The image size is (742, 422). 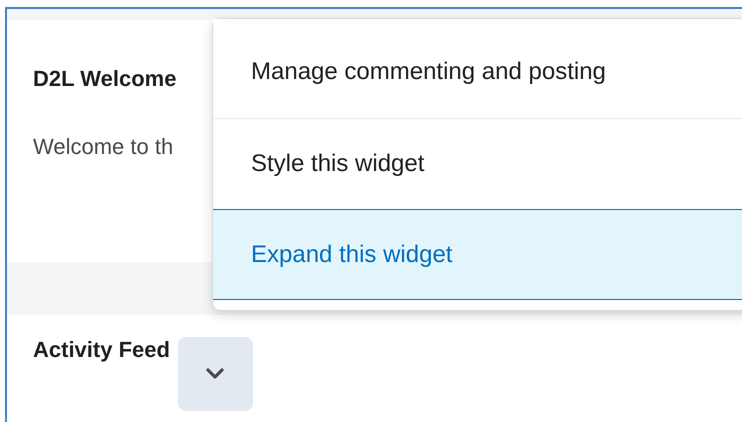 What do you see at coordinates (103, 147) in the screenshot?
I see `widget-text: Welcome to th` at bounding box center [103, 147].